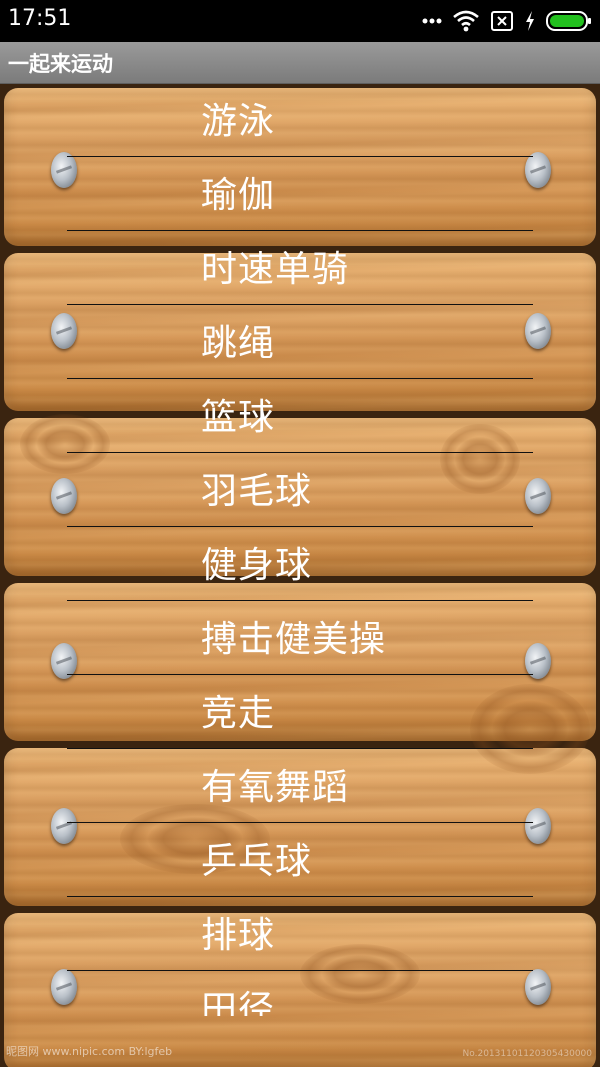 The width and height of the screenshot is (600, 1067). What do you see at coordinates (527, 1054) in the screenshot?
I see `watermark-id: No.20131101120305430000` at bounding box center [527, 1054].